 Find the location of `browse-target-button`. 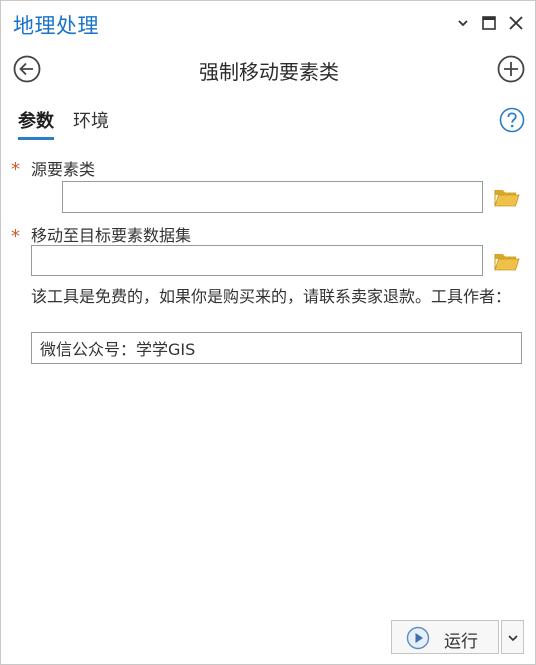

browse-target-button is located at coordinates (507, 261).